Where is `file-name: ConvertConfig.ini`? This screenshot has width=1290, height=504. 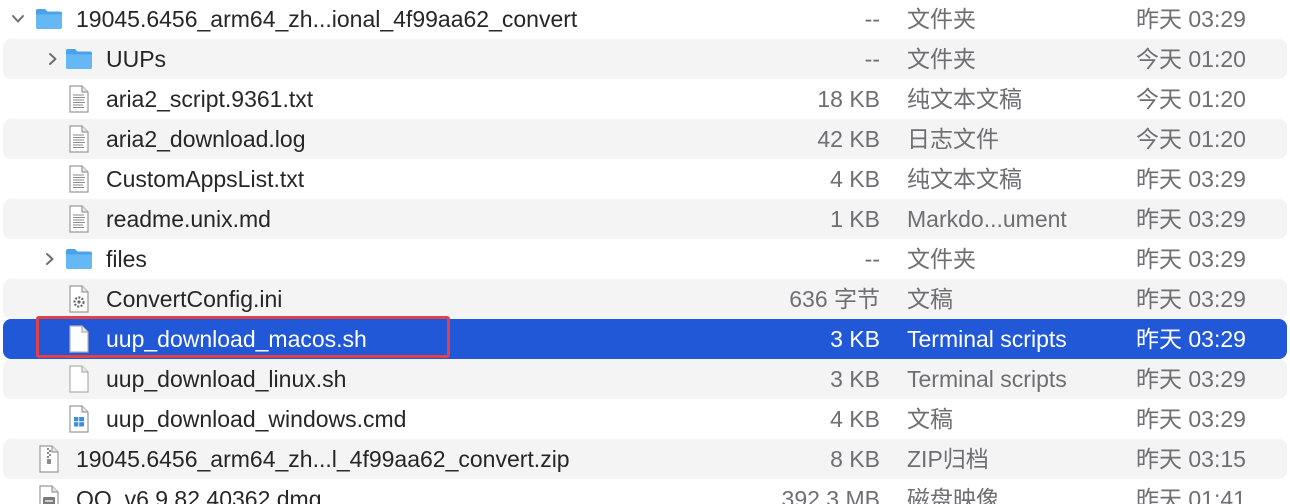
file-name: ConvertConfig.ini is located at coordinates (194, 299).